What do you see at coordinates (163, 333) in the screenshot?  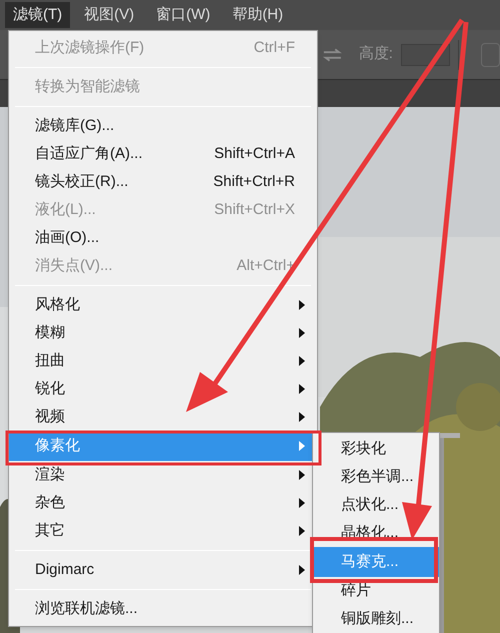 I see `menu-item: 模糊` at bounding box center [163, 333].